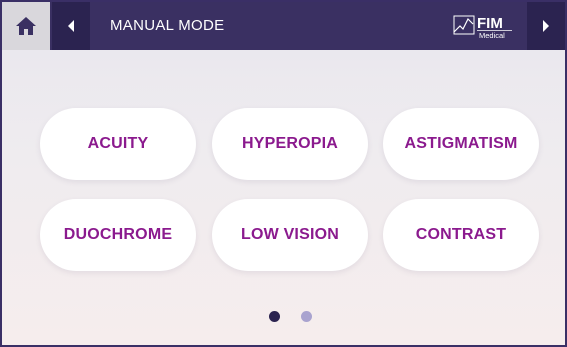 This screenshot has width=567, height=347. I want to click on hyperopia-button: HYPEROPIA, so click(290, 144).